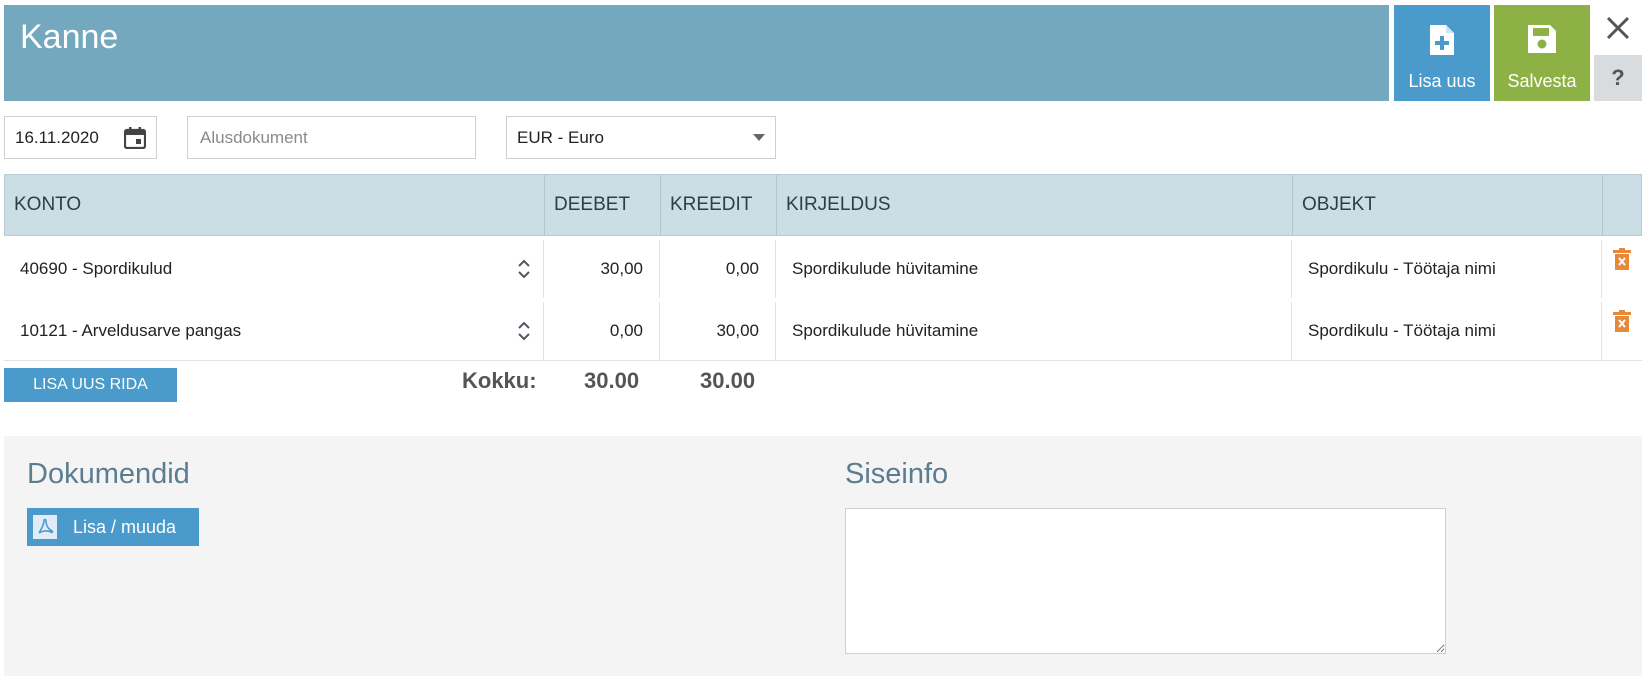 This screenshot has height=680, width=1646. I want to click on total-credit: 30.00, so click(728, 380).